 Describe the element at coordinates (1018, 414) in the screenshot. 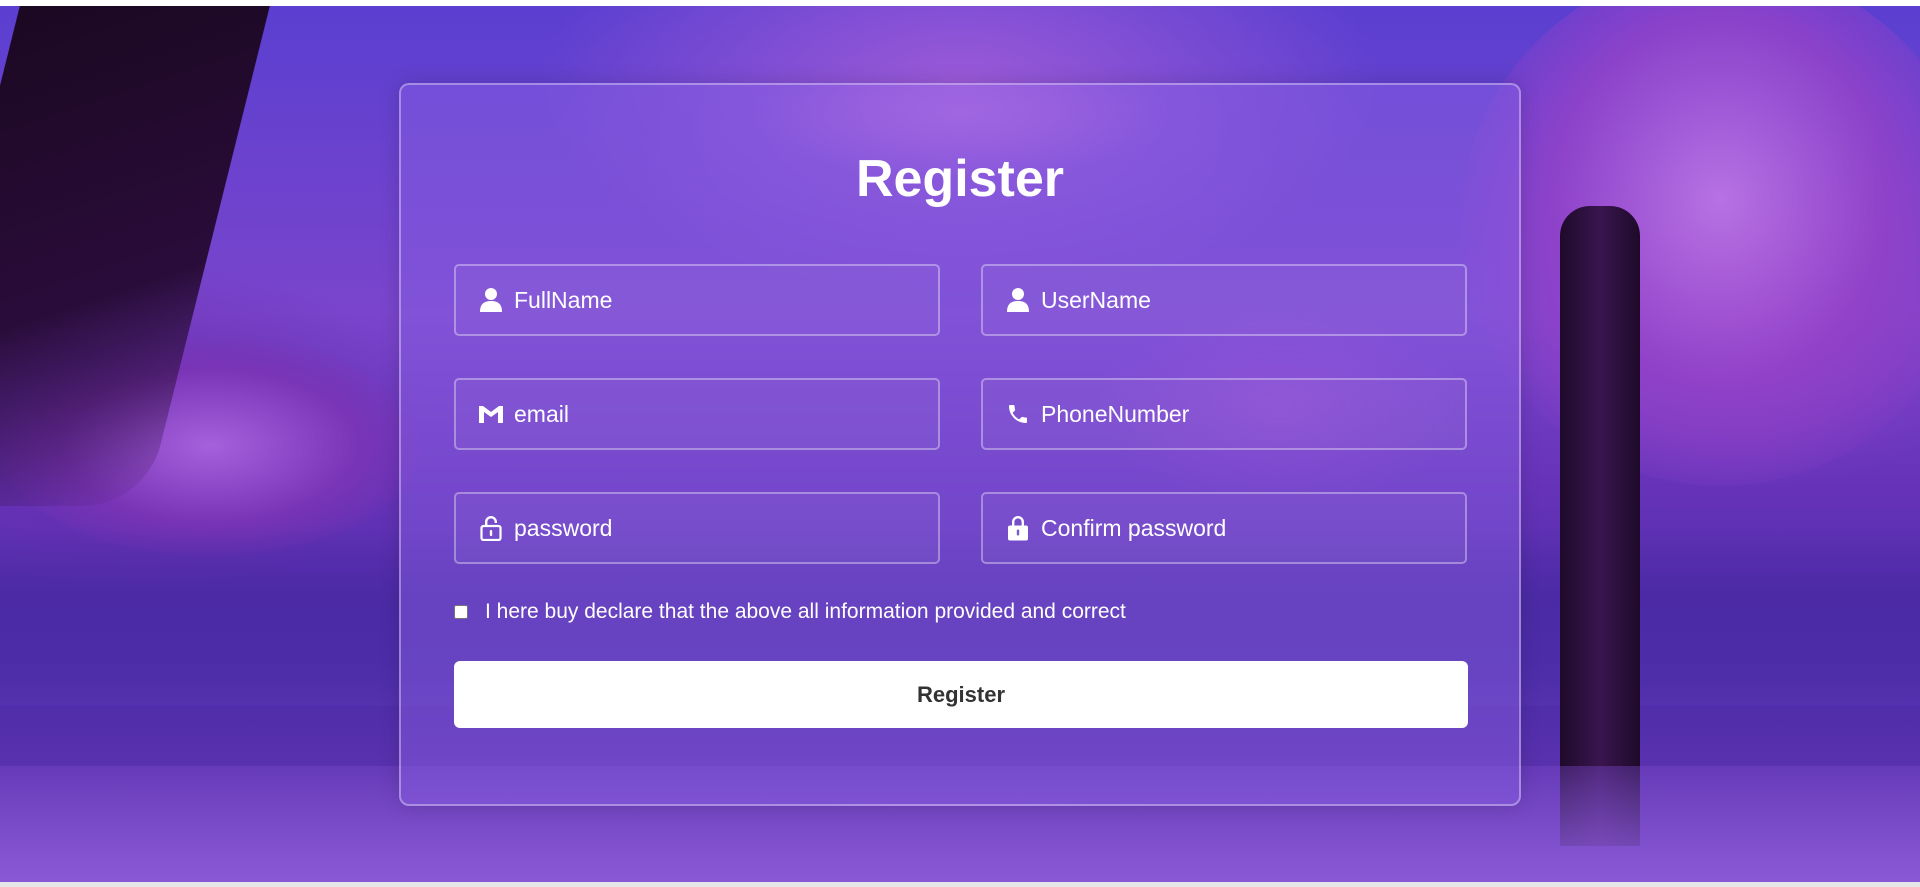

I see `phone-icon` at that location.